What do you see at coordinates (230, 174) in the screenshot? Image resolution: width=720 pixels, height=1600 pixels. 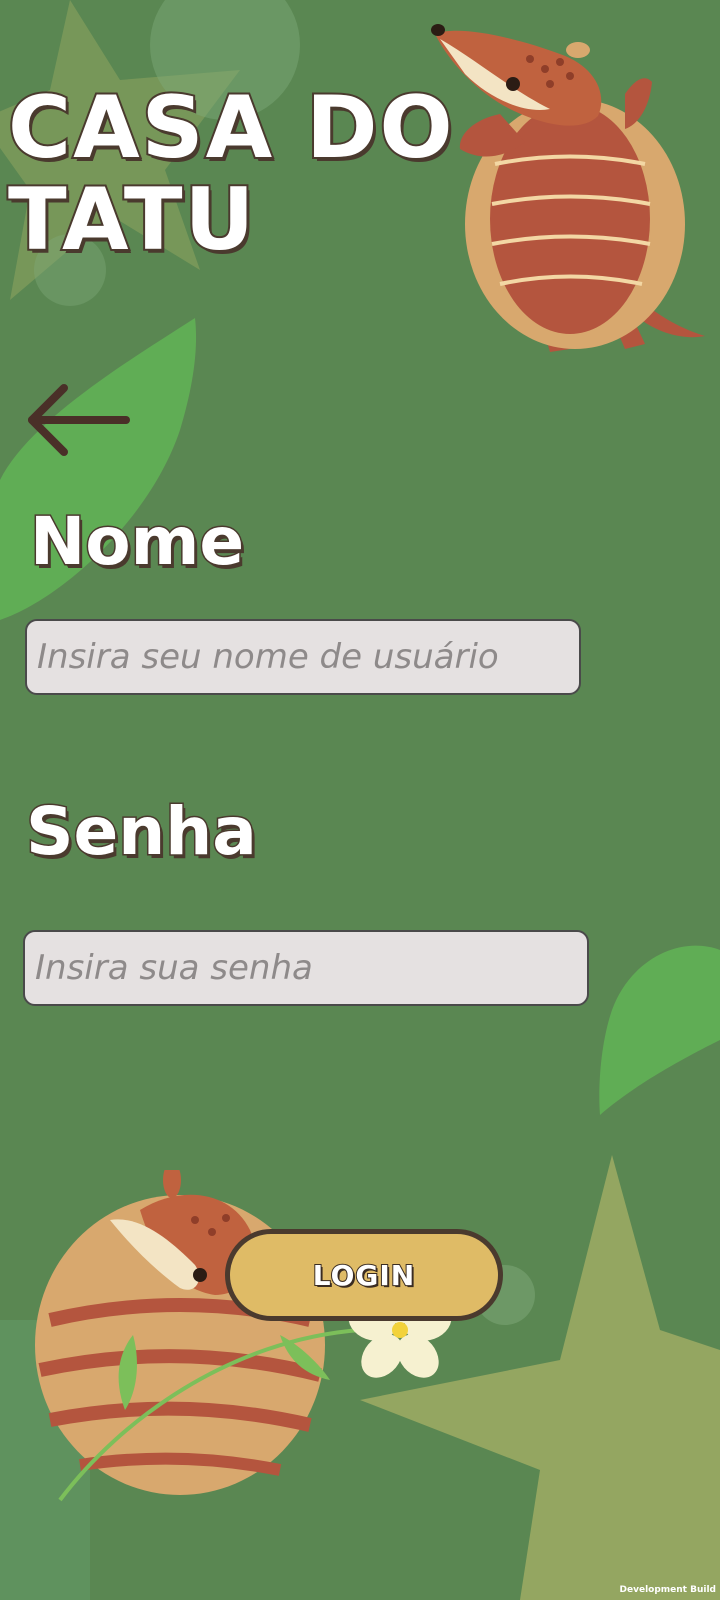 I see `app-title: CASA DO TATU` at bounding box center [230, 174].